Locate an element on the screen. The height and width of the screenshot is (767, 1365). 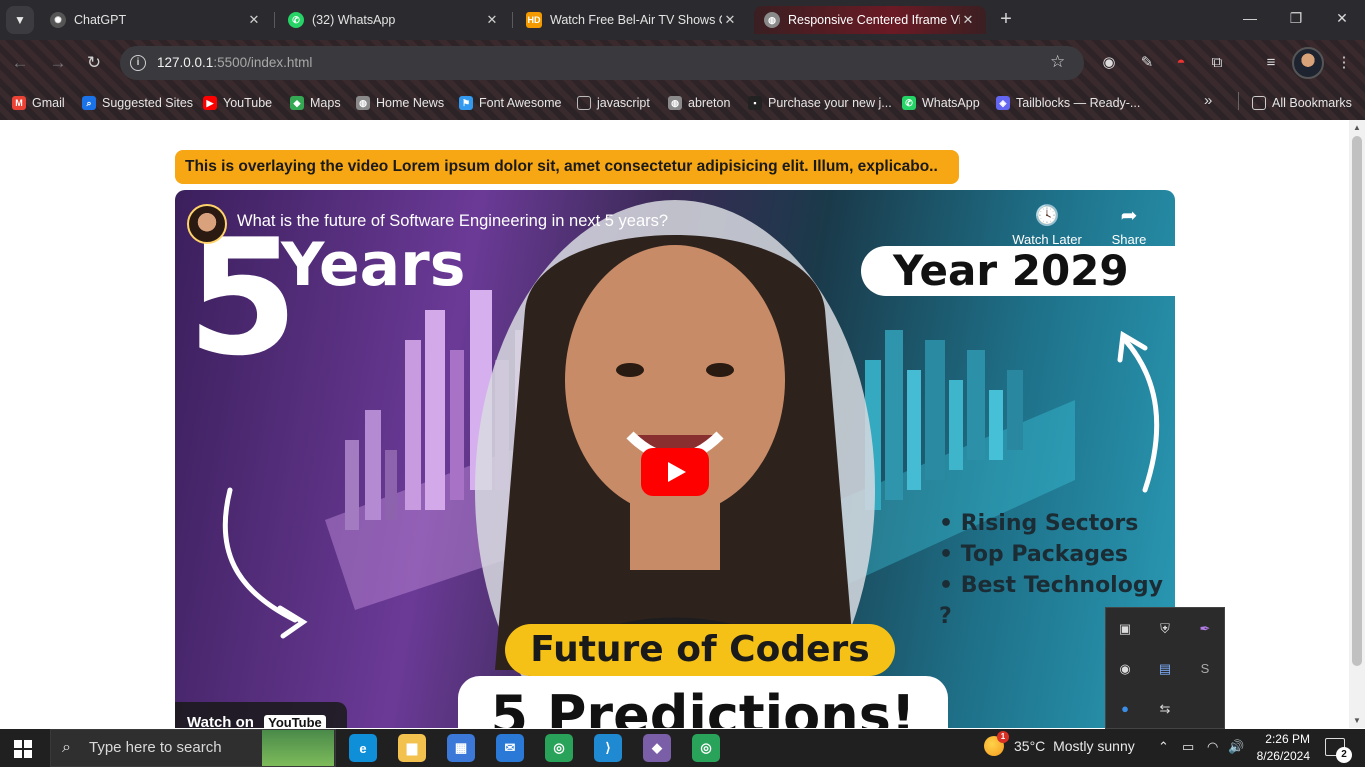
chevron-down-icon: ▼ is located at coordinates (20, 20).